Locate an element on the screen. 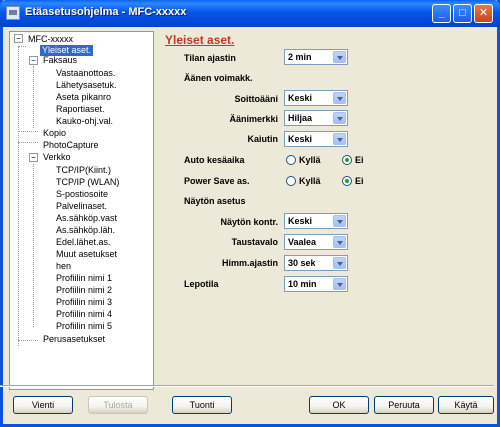 Image resolution: width=500 pixels, height=427 pixels. tree-item-profiili-4: Profiilin nimi 4 is located at coordinates (84, 314).